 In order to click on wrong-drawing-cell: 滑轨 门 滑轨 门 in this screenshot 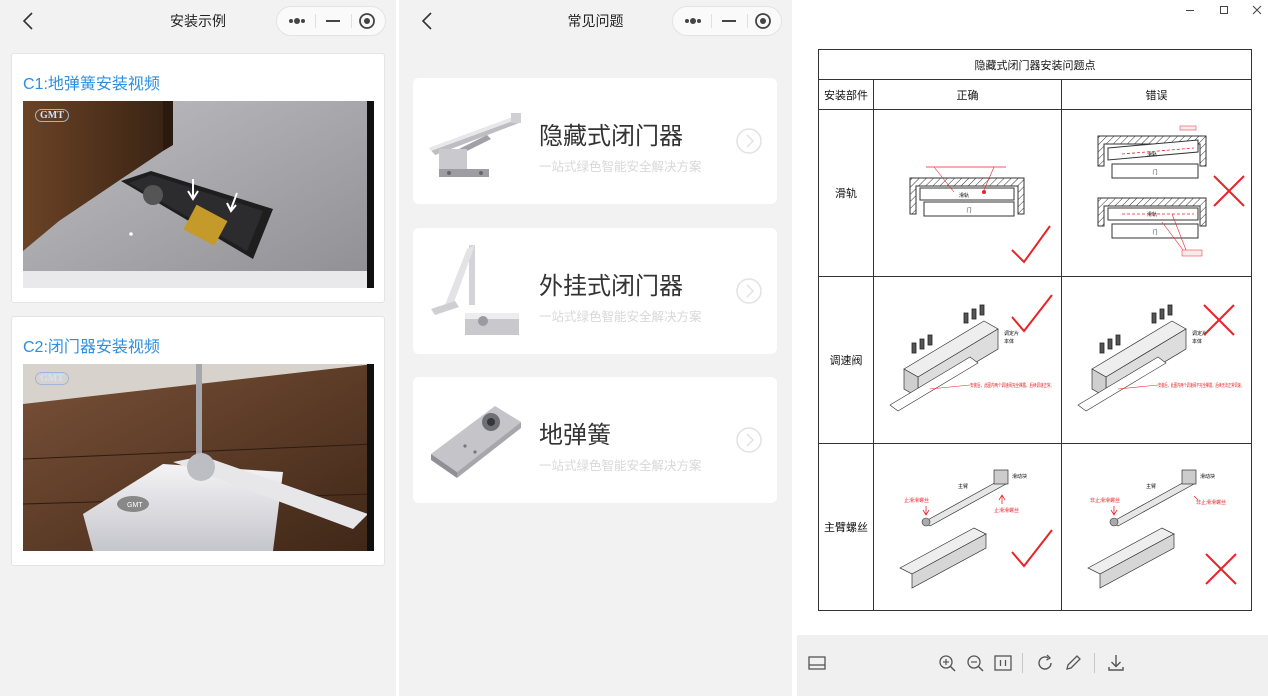, I will do `click(1156, 193)`.